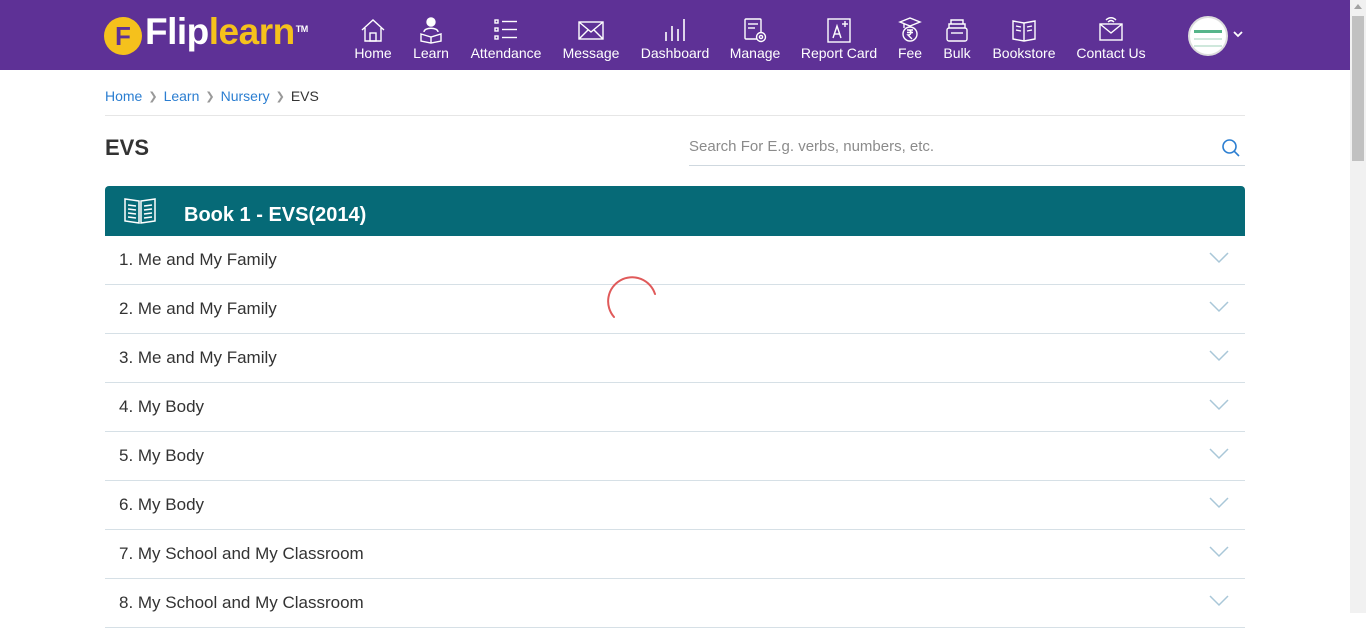 Image resolution: width=1366 pixels, height=628 pixels. I want to click on chapter-row: 5. My Body, so click(675, 456).